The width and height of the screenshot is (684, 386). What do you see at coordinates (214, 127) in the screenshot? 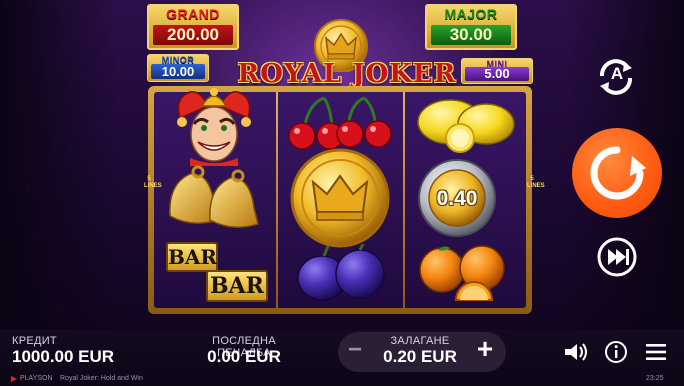
I see `joker-symbol-icon` at bounding box center [214, 127].